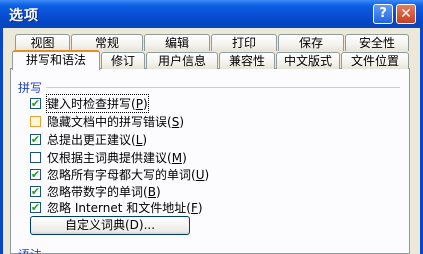  What do you see at coordinates (42, 42) in the screenshot?
I see `tab-view: 视图` at bounding box center [42, 42].